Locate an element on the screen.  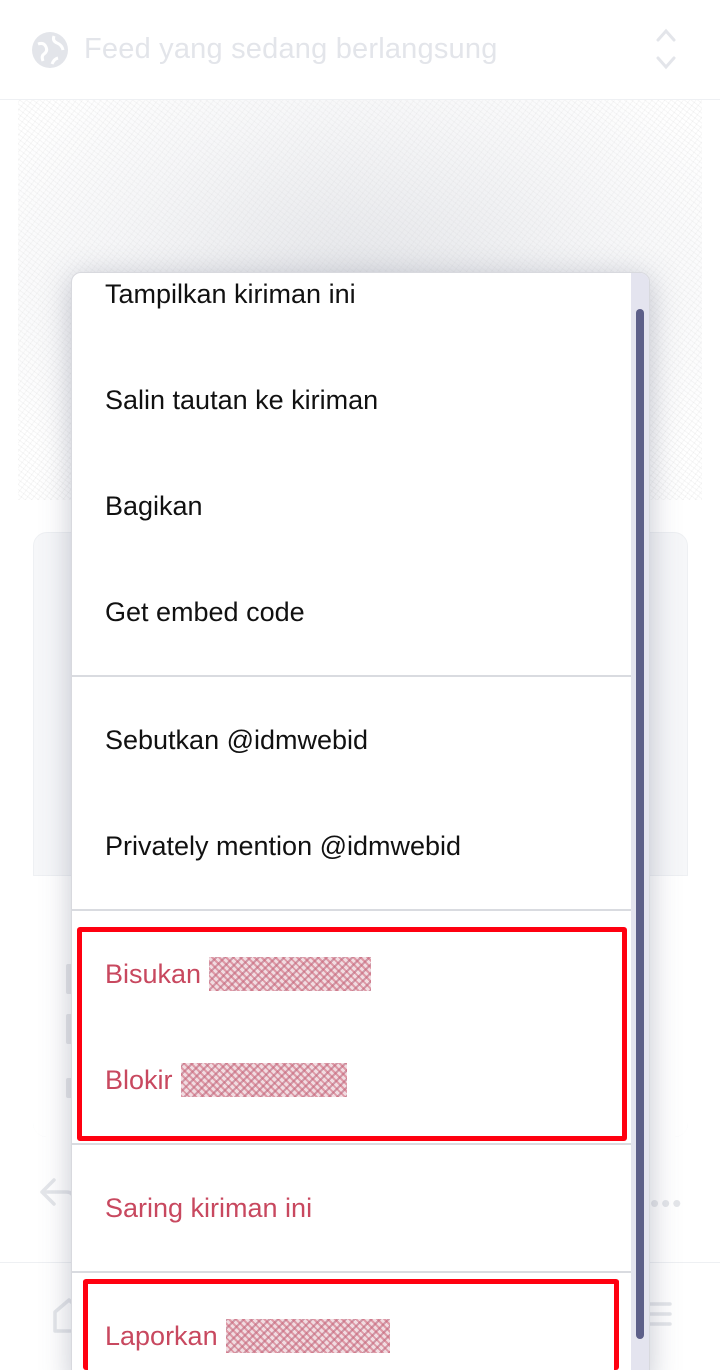
more-horizontal-icon: ••• is located at coordinates (666, 1203).